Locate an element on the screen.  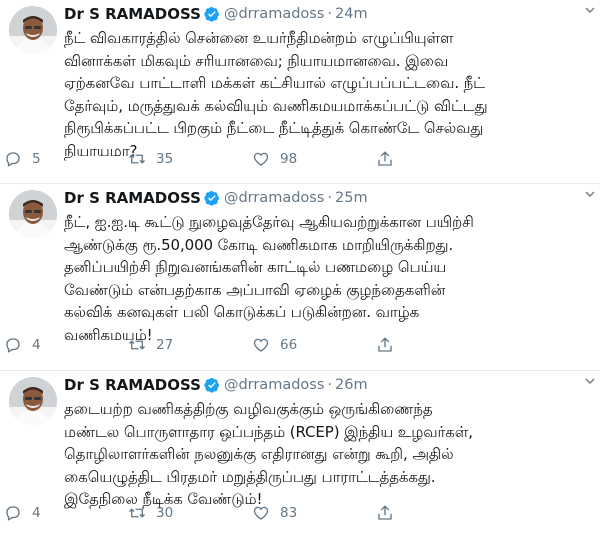
tweet-actions: 5 35 98 is located at coordinates (204, 159).